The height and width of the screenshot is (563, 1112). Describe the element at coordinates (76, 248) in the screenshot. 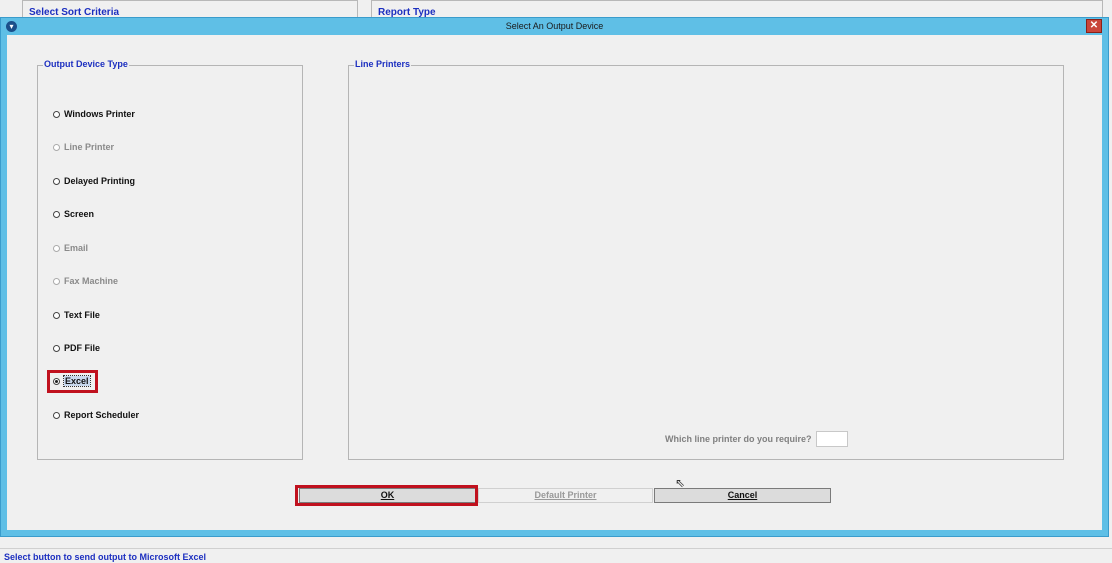

I see `radio-label: Email` at that location.